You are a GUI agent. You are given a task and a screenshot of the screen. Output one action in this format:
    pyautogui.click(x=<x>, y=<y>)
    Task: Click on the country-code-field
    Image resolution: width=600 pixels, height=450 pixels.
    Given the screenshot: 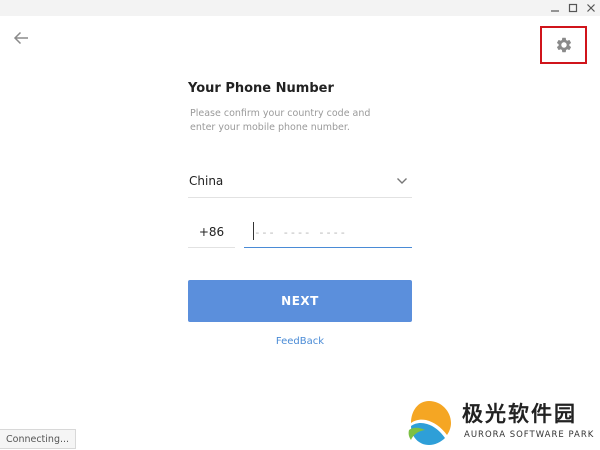 What is the action you would take?
    pyautogui.click(x=211, y=232)
    